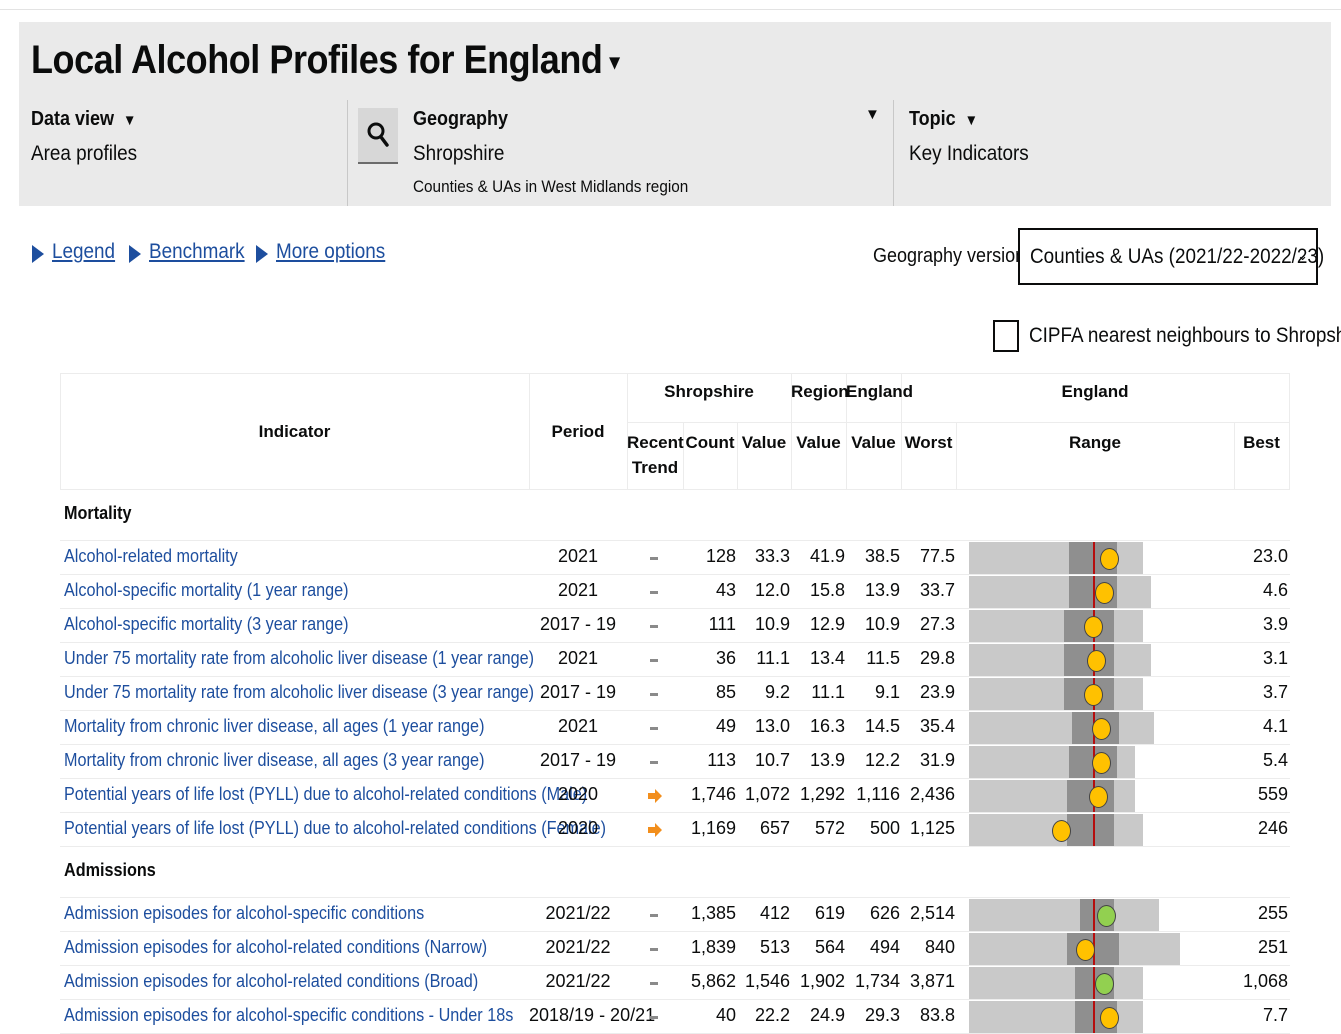 This screenshot has height=1034, width=1341. Describe the element at coordinates (772, 624) in the screenshot. I see `value-cell: 10.9` at that location.